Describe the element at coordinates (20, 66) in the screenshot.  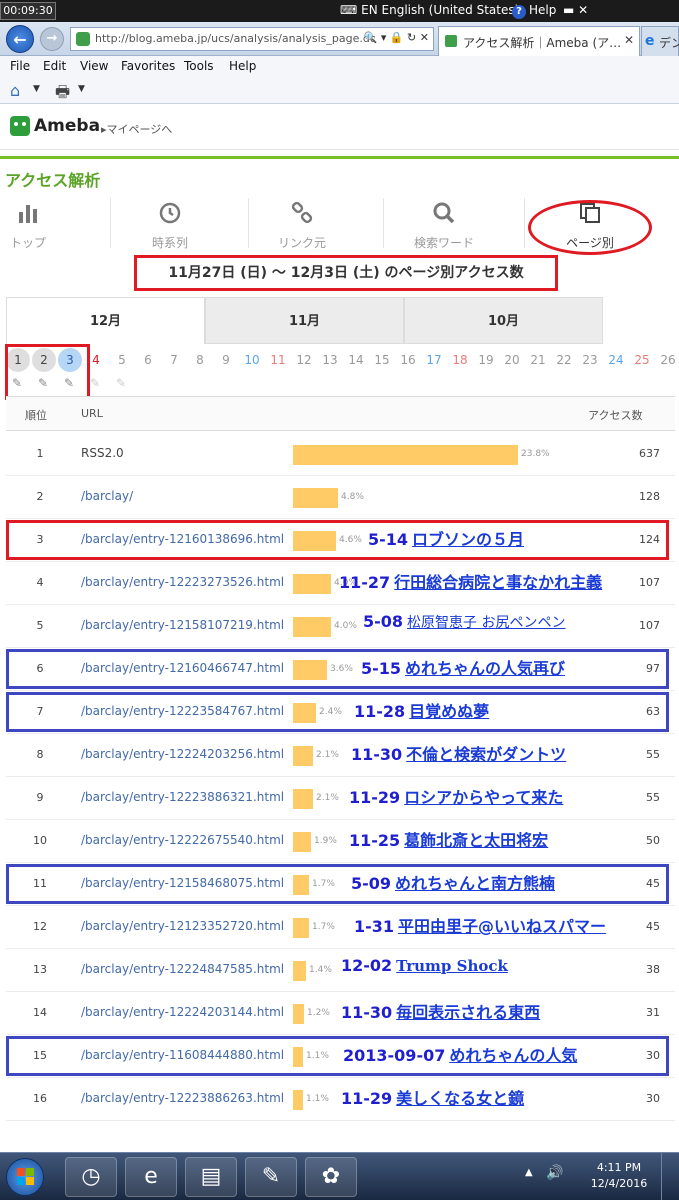
I see `menu-file: File` at that location.